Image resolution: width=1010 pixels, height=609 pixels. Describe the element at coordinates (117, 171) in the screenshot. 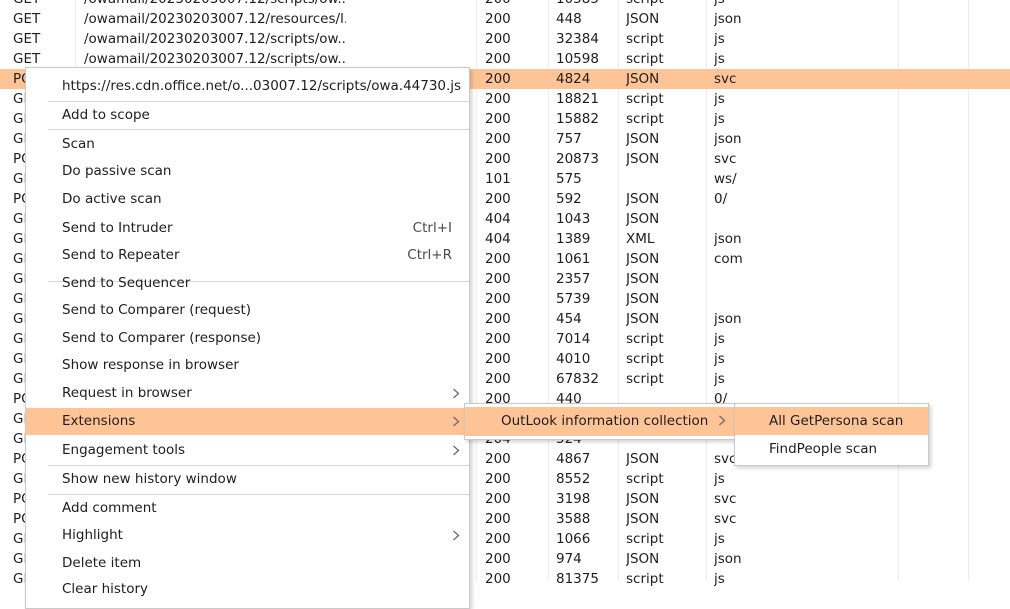

I see `menu-item-label: Do passive scan` at that location.